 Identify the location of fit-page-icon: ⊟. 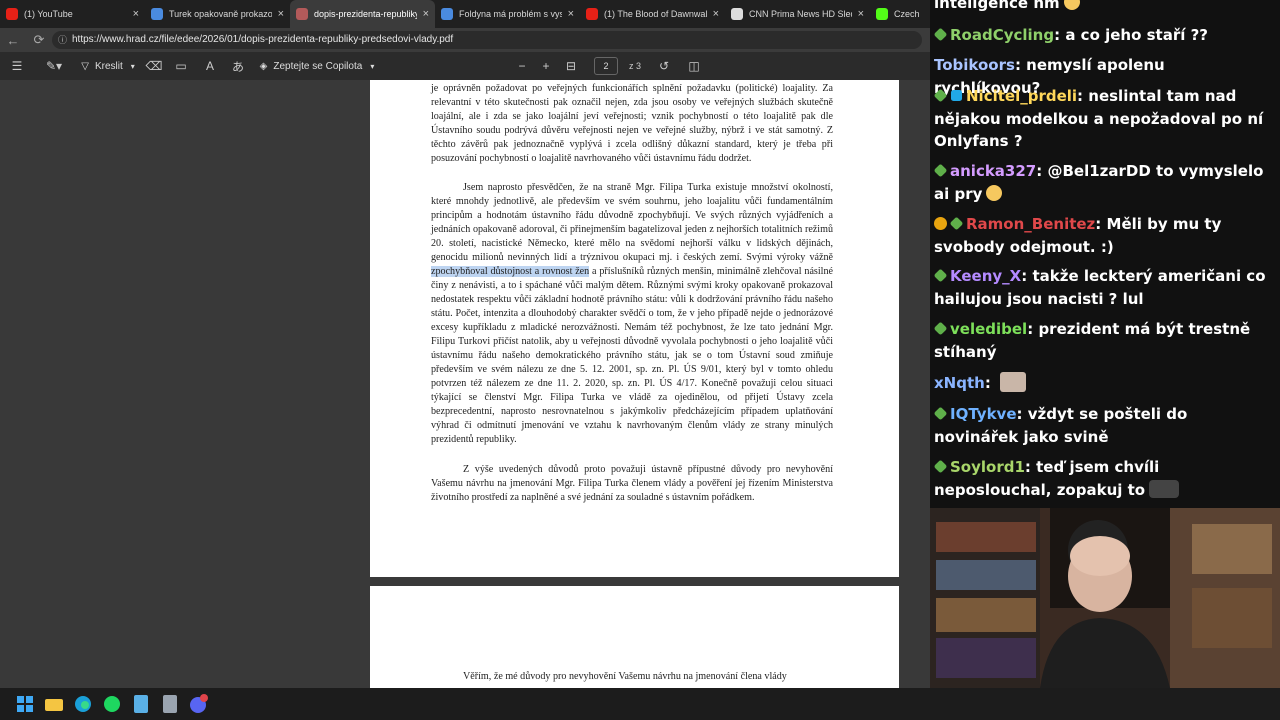
(571, 66).